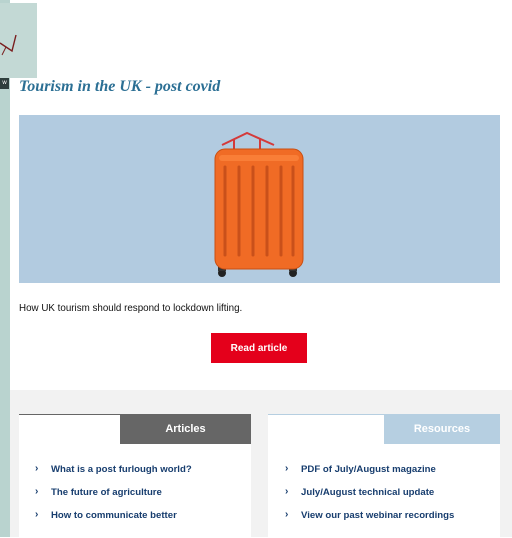 The height and width of the screenshot is (538, 512). I want to click on resource-link: › July/August technical update, so click(369, 498).